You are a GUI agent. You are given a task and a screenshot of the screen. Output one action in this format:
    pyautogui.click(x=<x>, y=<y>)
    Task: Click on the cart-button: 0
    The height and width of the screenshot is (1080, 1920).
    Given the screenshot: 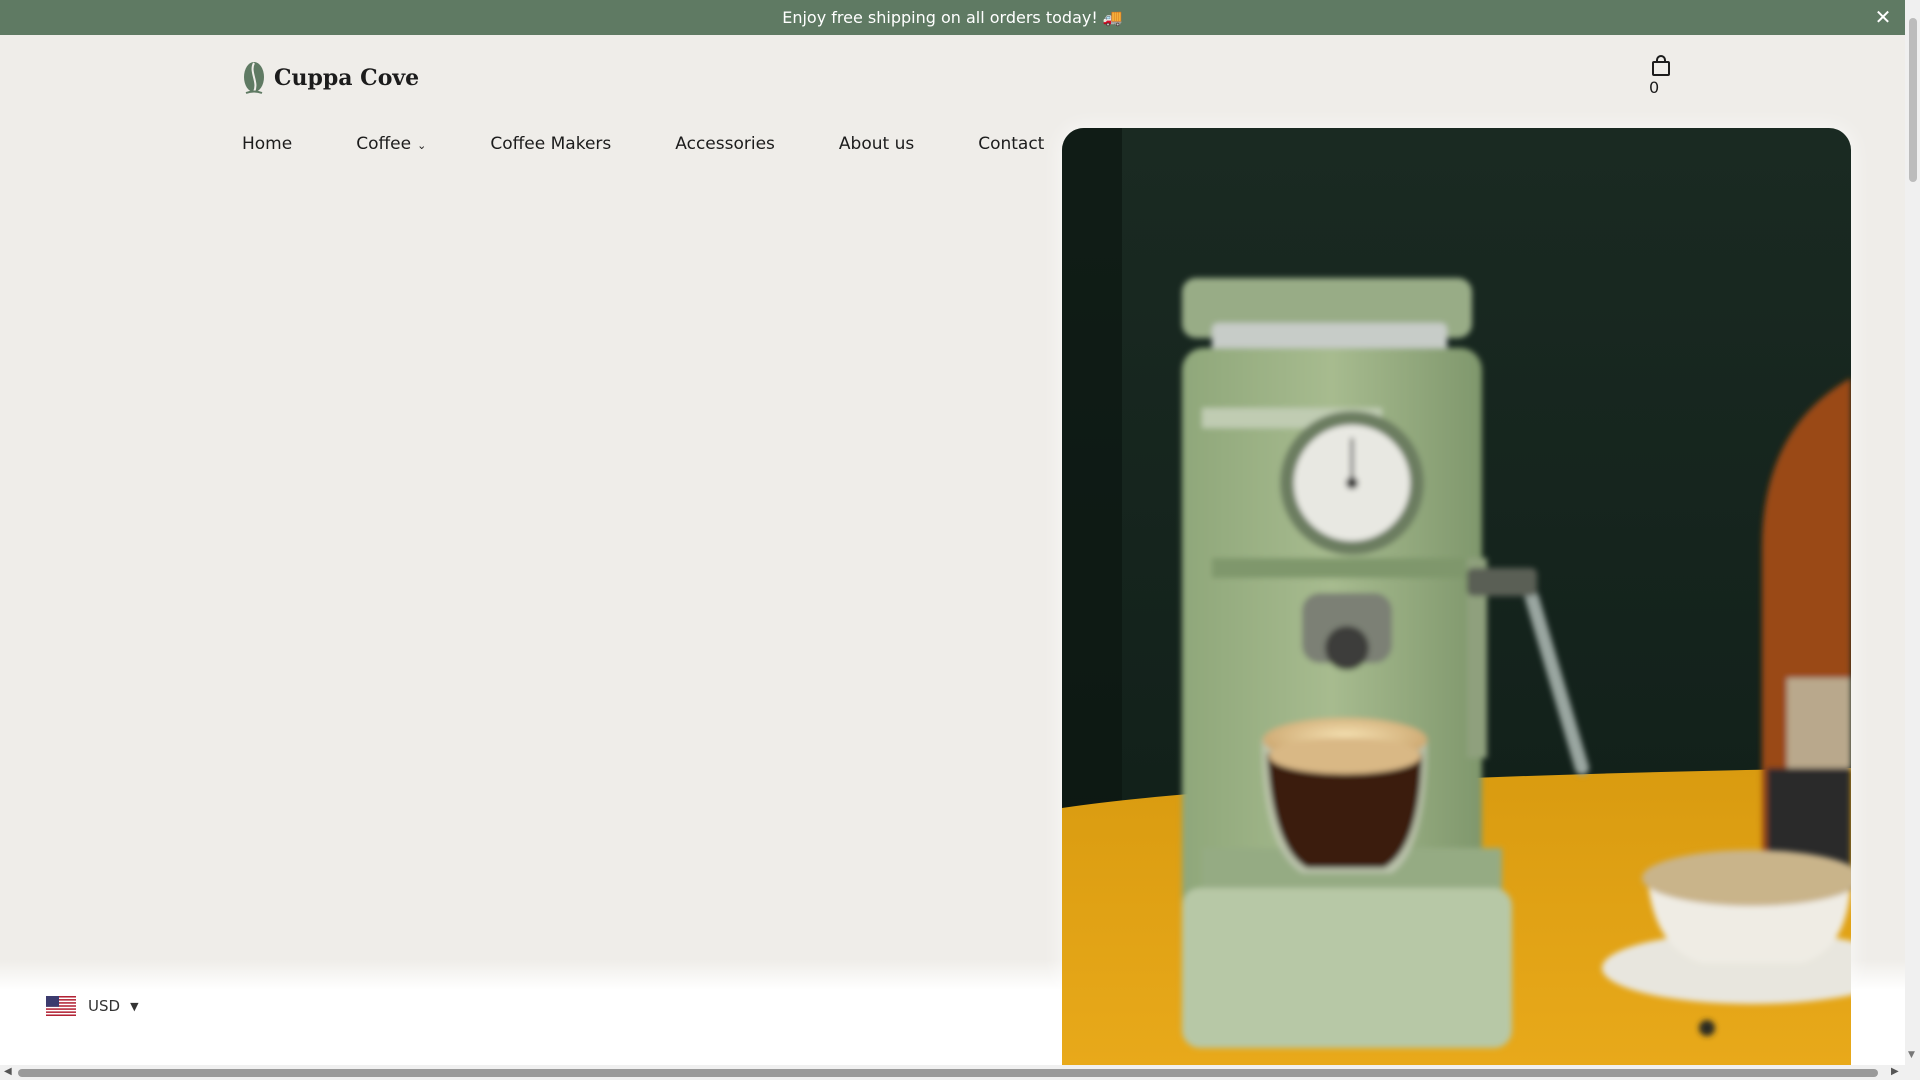 What is the action you would take?
    pyautogui.click(x=1662, y=76)
    